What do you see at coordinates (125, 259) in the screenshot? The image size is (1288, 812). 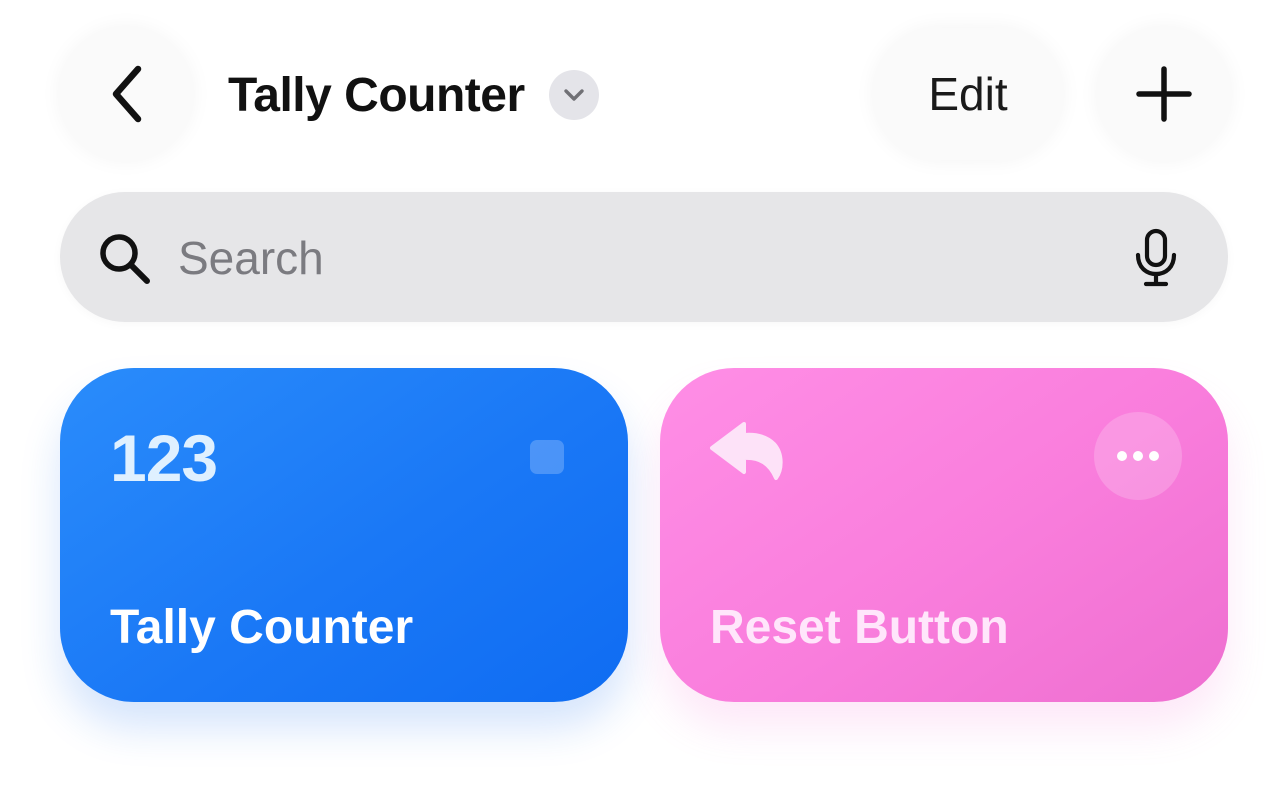 I see `search-icon` at bounding box center [125, 259].